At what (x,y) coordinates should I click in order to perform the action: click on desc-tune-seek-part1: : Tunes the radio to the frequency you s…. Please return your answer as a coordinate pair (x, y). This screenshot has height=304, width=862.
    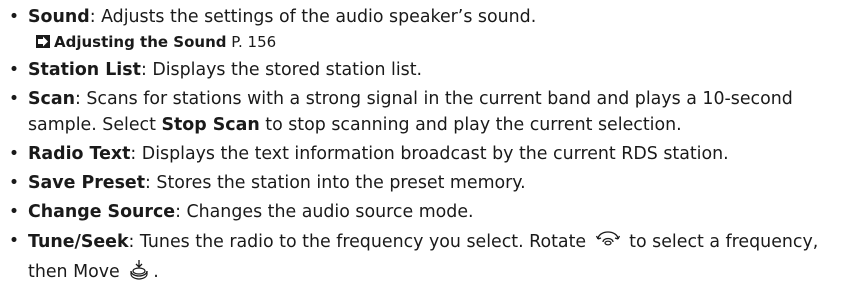
    Looking at the image, I should click on (360, 242).